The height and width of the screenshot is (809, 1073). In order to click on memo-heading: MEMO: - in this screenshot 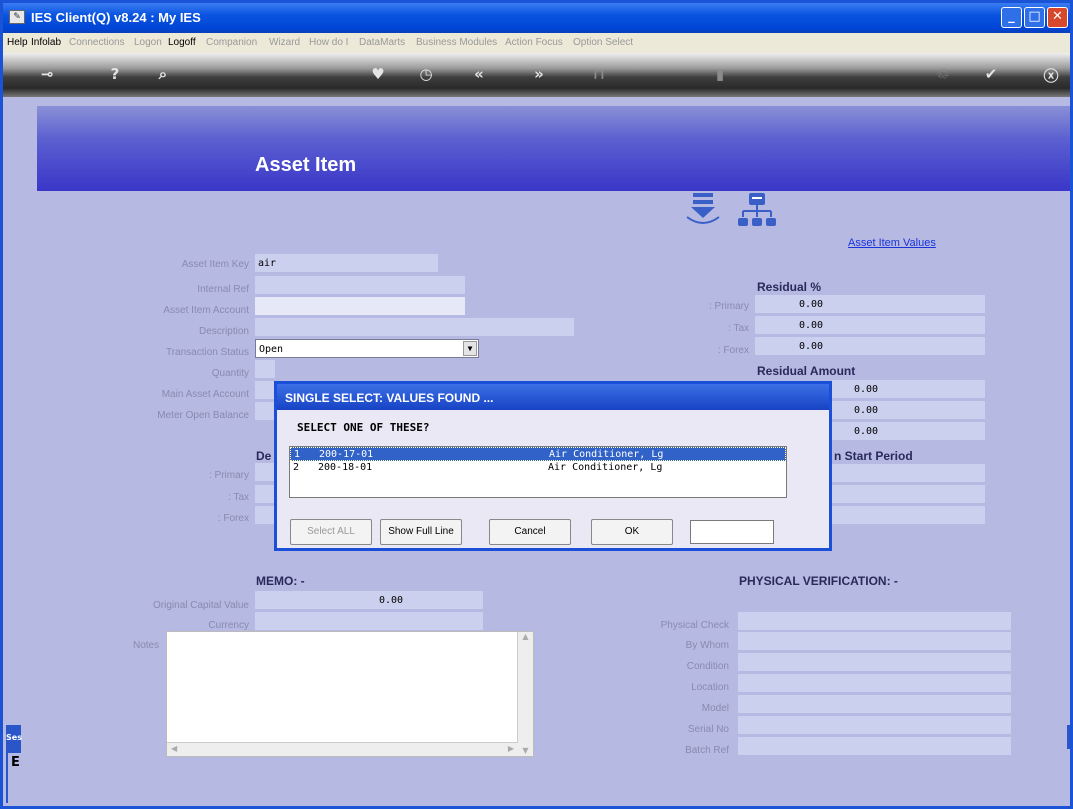, I will do `click(280, 581)`.